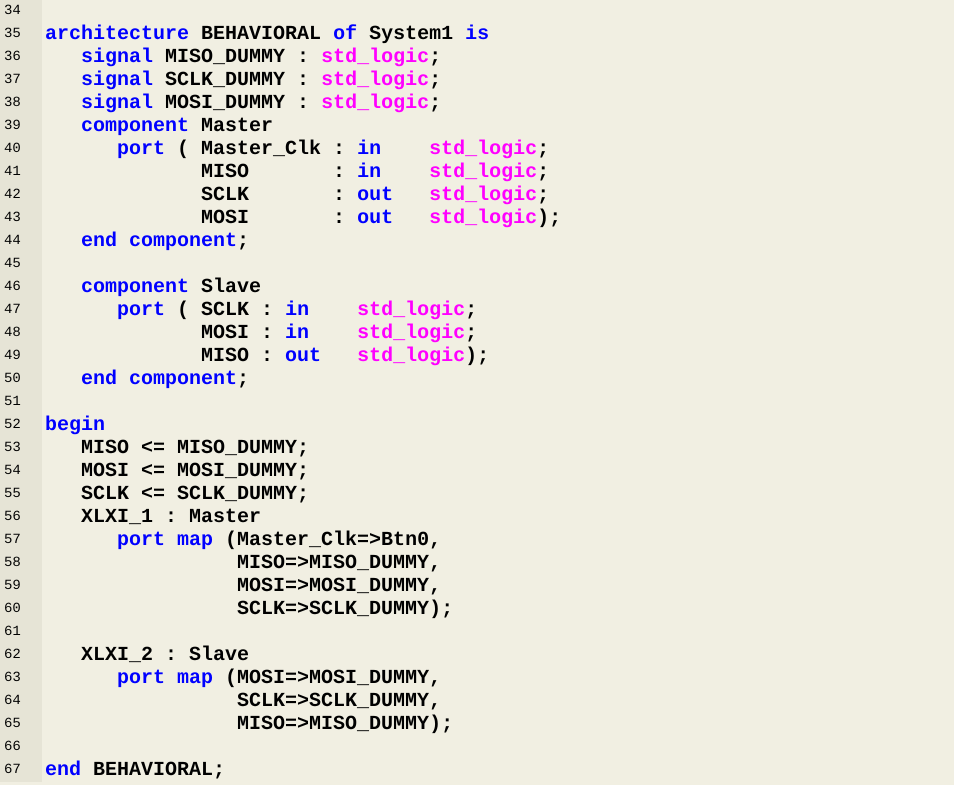 The width and height of the screenshot is (954, 785). What do you see at coordinates (12, 655) in the screenshot?
I see `line-number: 62` at bounding box center [12, 655].